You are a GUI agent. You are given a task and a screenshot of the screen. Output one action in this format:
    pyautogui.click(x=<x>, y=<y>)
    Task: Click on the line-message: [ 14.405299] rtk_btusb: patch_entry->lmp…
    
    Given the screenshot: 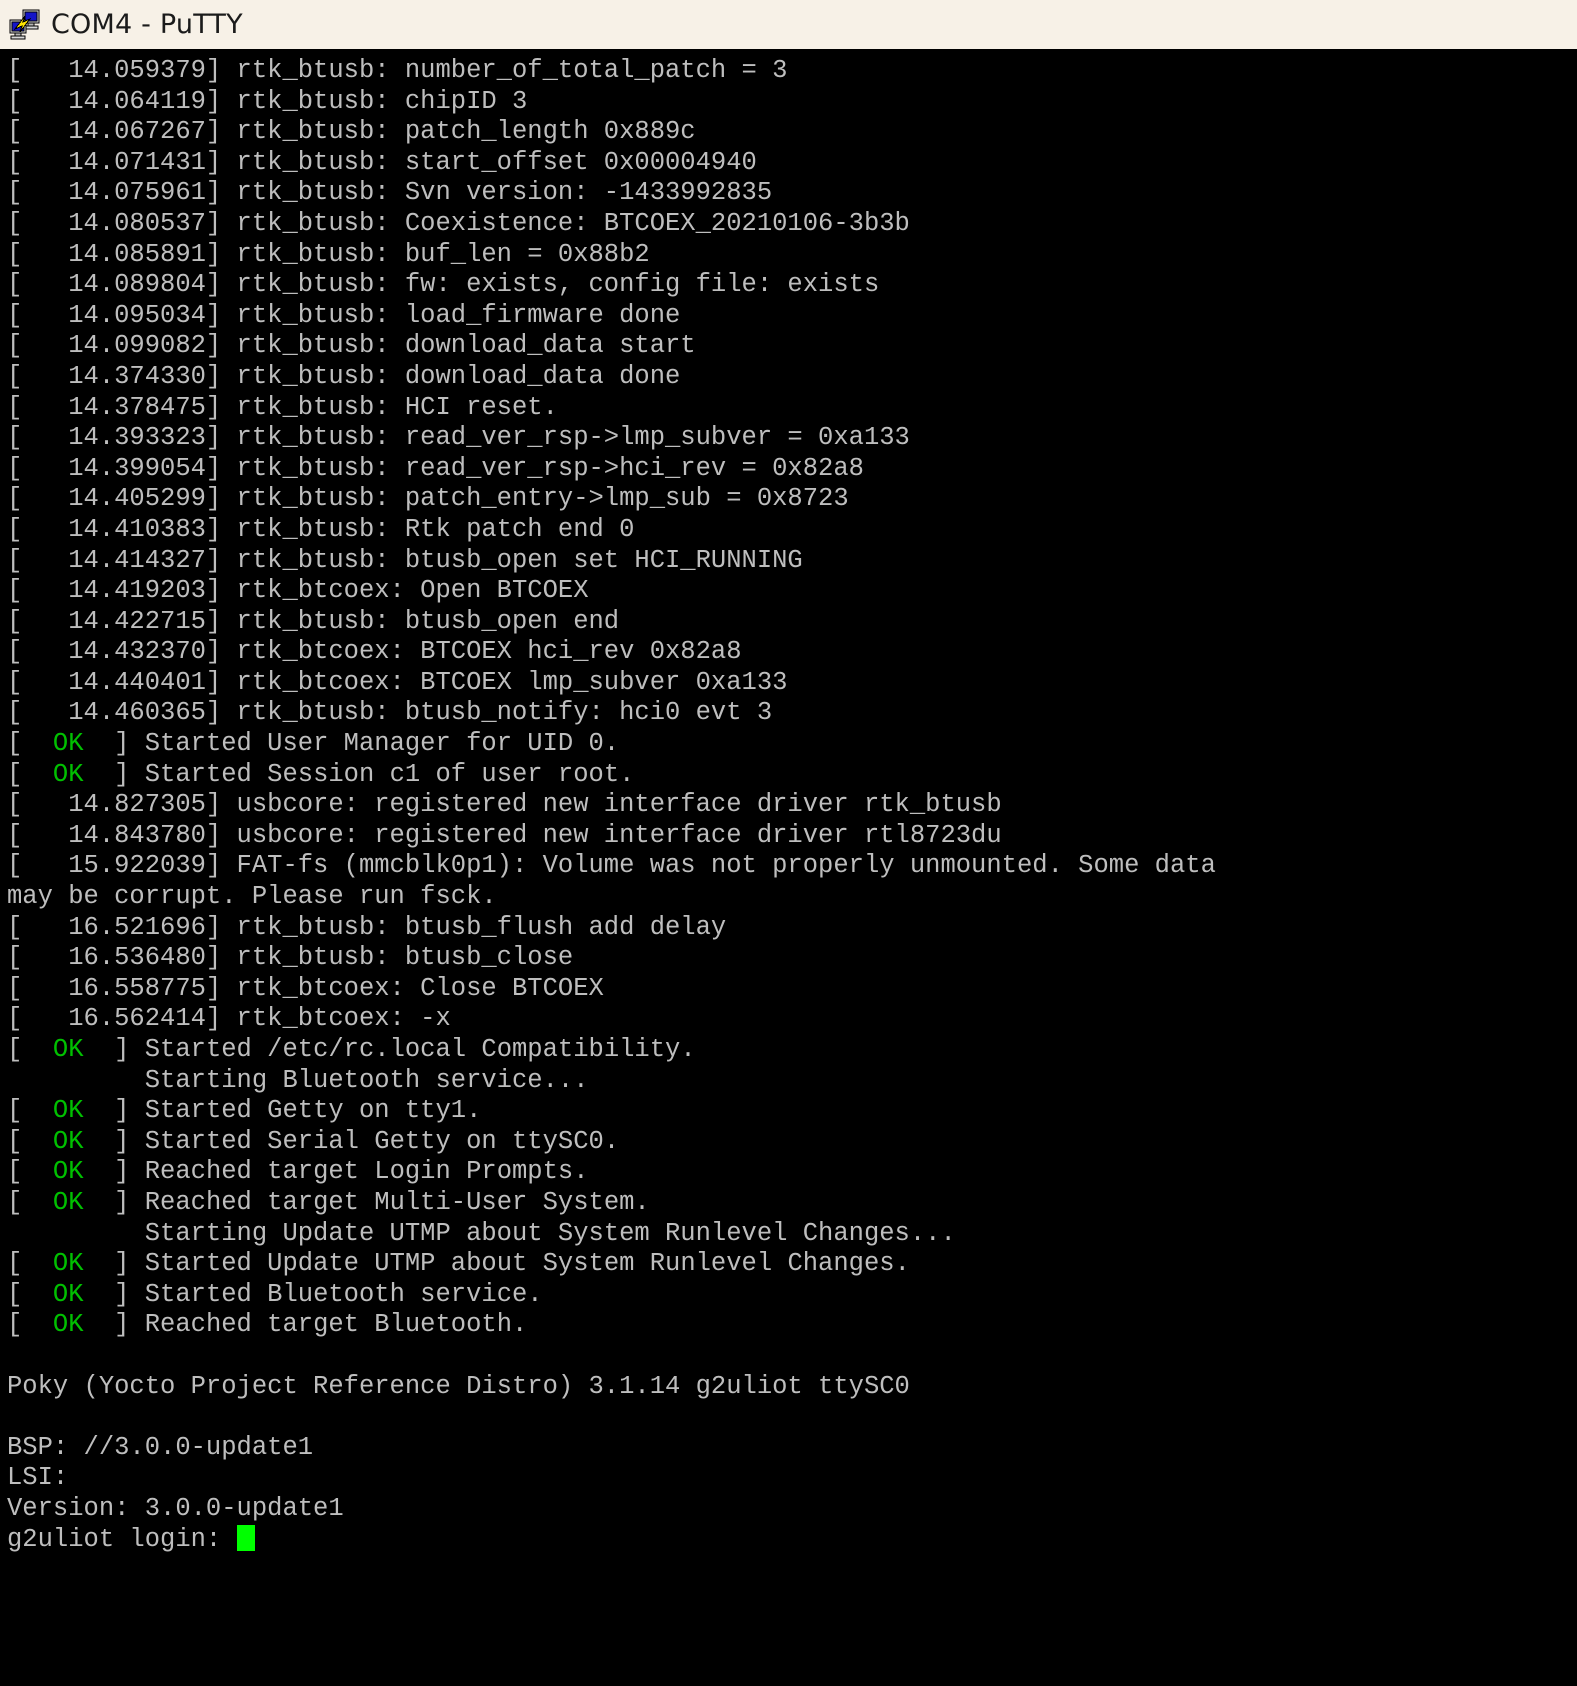 What is the action you would take?
    pyautogui.click(x=428, y=499)
    